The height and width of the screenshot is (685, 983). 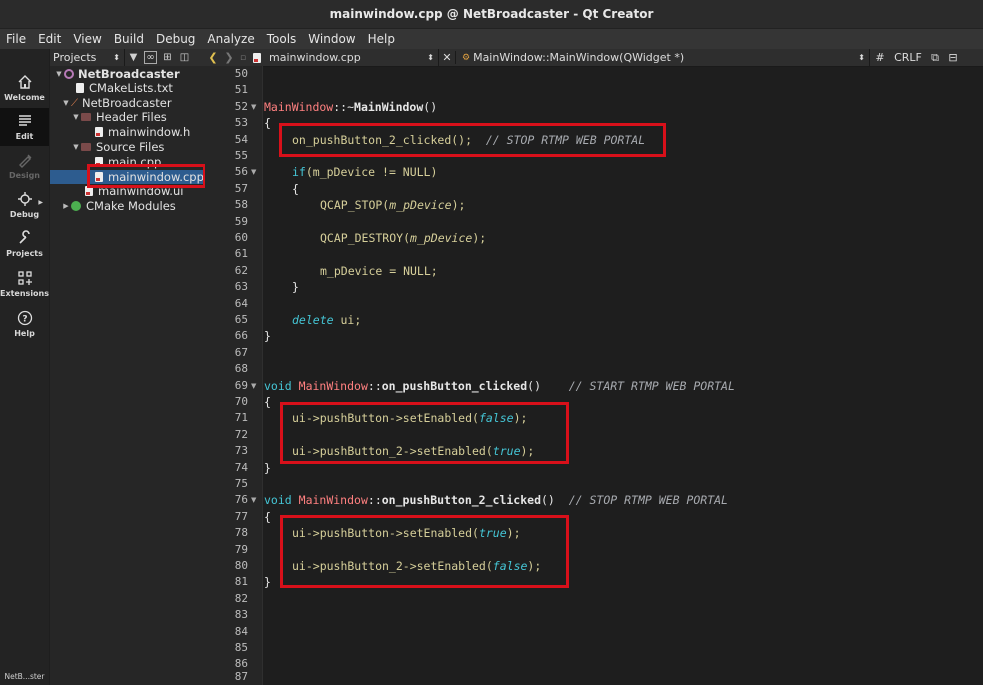 What do you see at coordinates (381, 39) in the screenshot?
I see `menu-help: Help` at bounding box center [381, 39].